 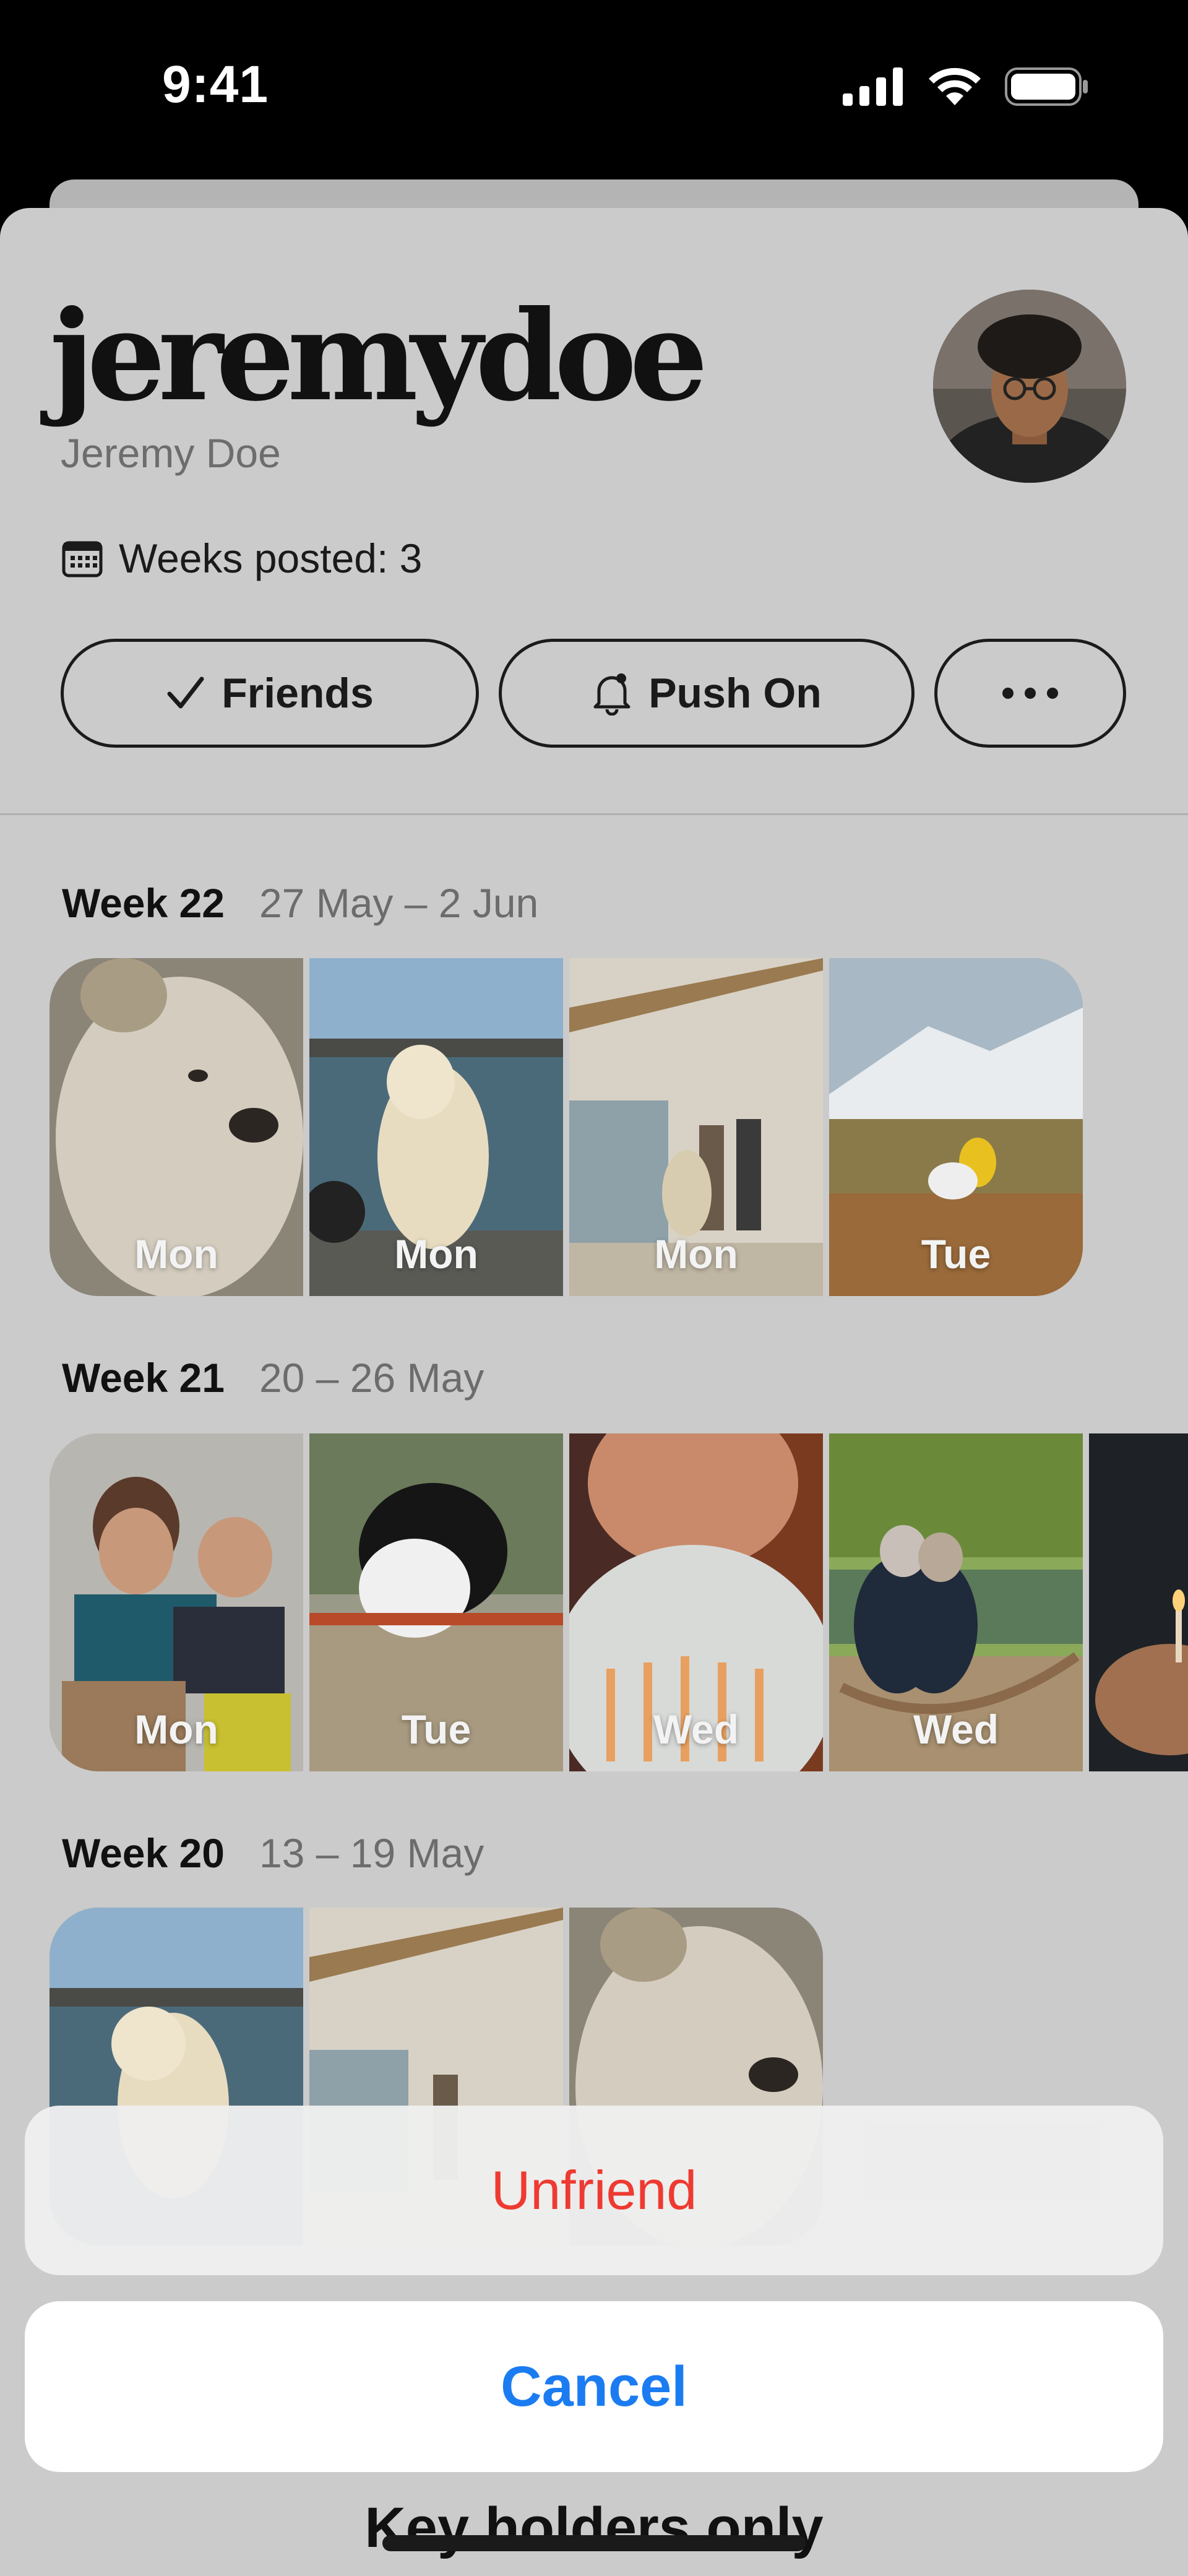 I want to click on week-date-range: 20 – 26 May, so click(x=371, y=1378).